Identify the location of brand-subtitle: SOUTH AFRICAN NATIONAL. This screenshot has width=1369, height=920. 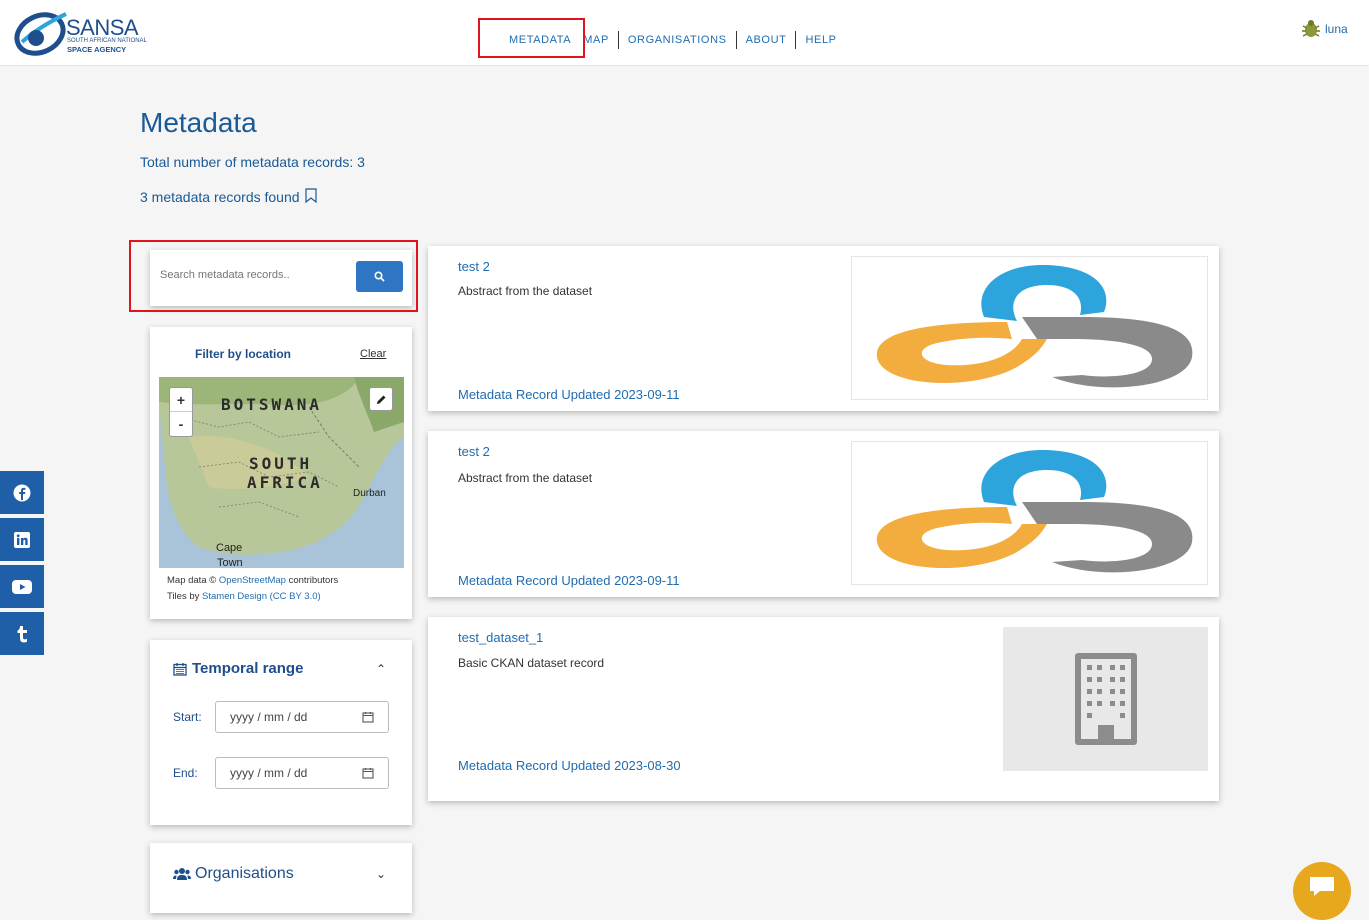
(107, 41).